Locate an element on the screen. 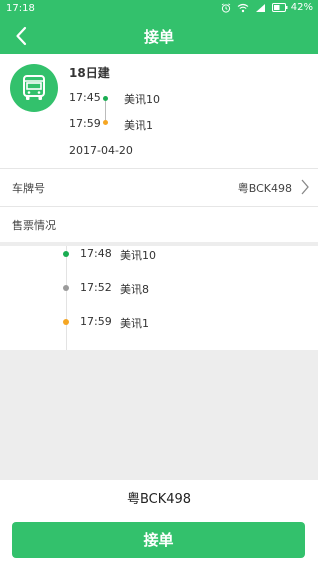 The height and width of the screenshot is (566, 320). signal-icon is located at coordinates (260, 8).